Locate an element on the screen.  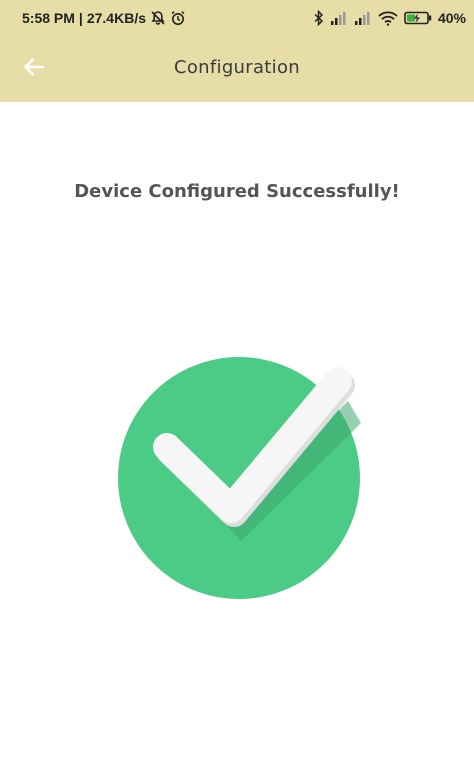
status-left: 5:58 PM | 27.4KB/s is located at coordinates (104, 18).